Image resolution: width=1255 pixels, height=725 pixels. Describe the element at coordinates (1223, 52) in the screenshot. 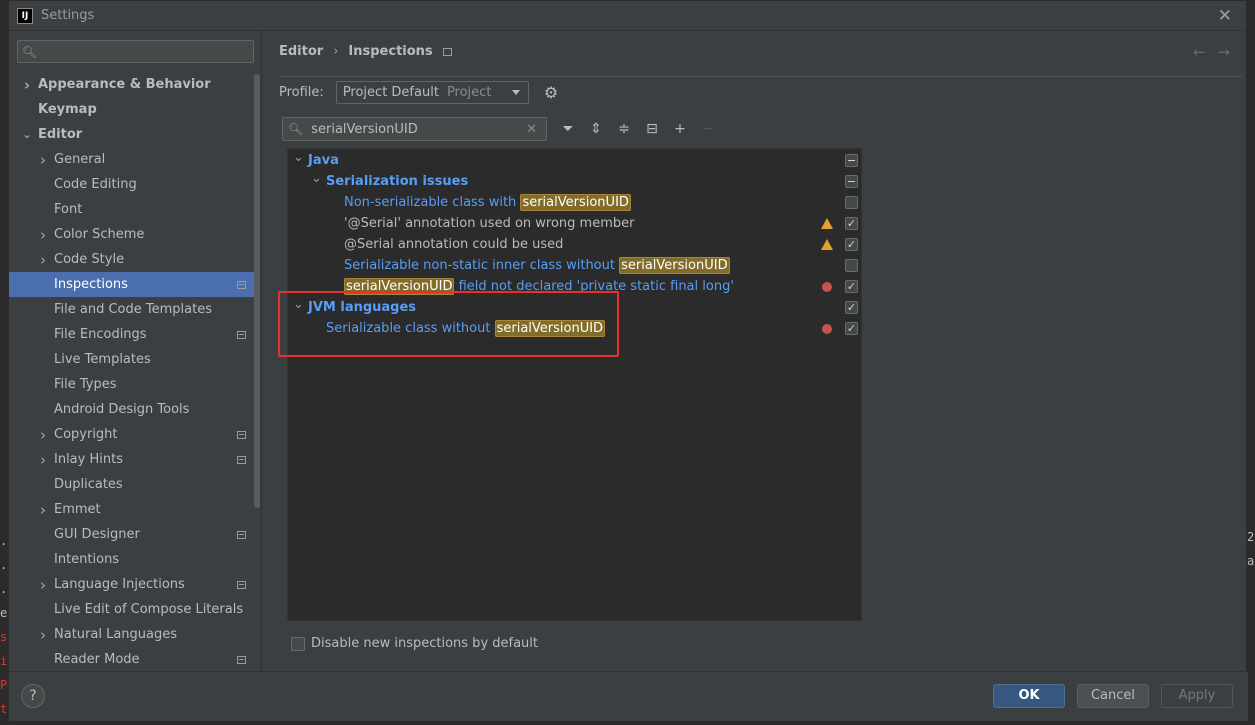

I see `forward-arrow-icon: →` at that location.